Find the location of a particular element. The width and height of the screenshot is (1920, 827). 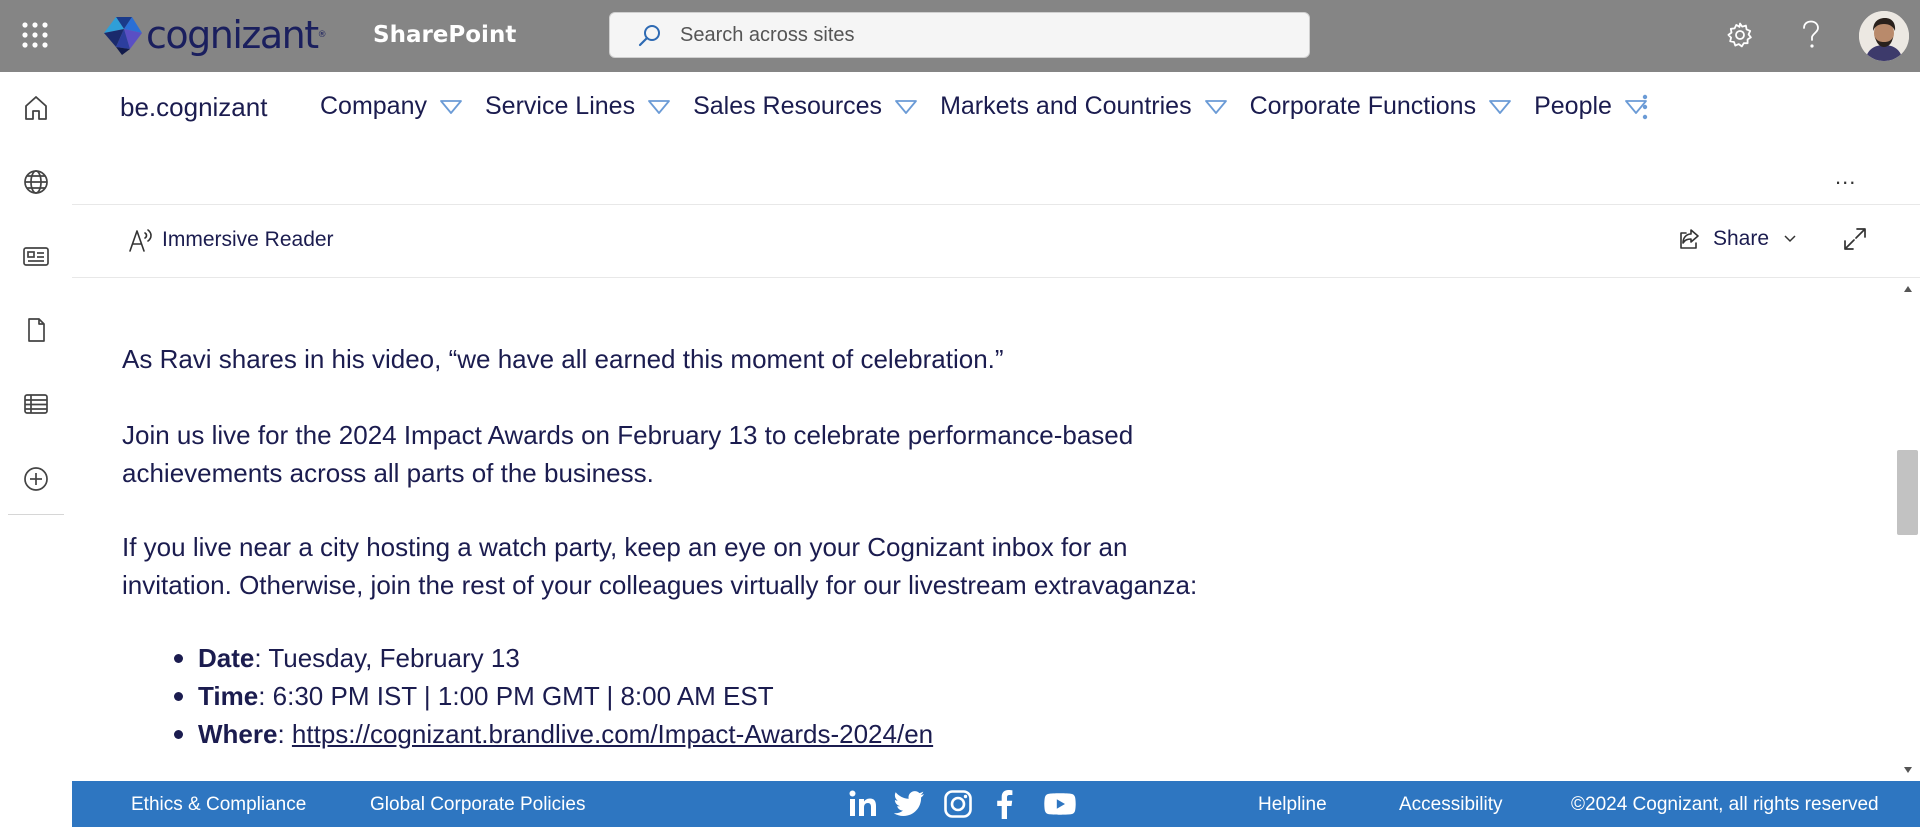

share-icon is located at coordinates (1689, 239).